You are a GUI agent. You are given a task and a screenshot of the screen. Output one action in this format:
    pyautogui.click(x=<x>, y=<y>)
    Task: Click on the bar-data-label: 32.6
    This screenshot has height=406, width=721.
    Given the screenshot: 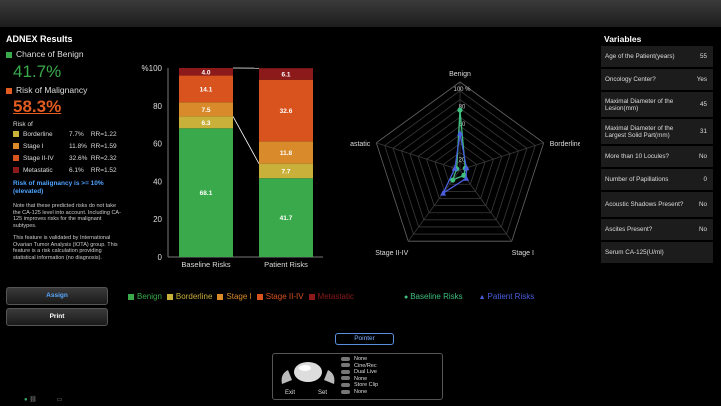 What is the action you would take?
    pyautogui.click(x=286, y=111)
    